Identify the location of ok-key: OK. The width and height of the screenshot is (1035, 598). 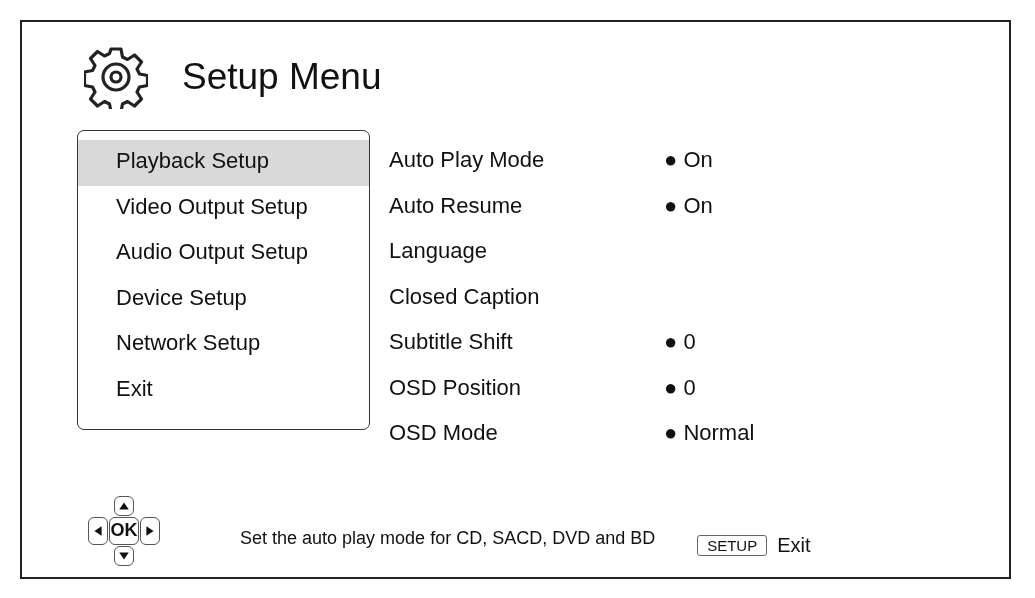
(124, 530).